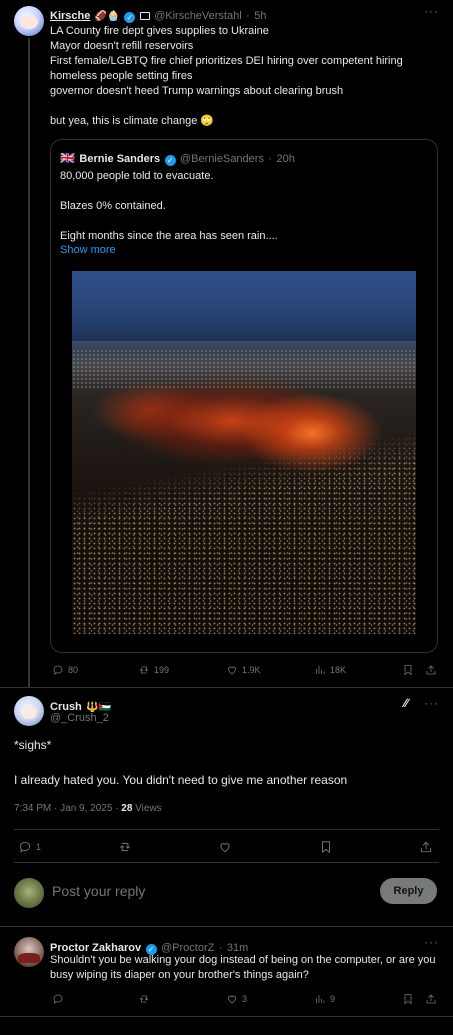 The height and width of the screenshot is (1035, 453). I want to click on like-count: 1.9K, so click(251, 670).